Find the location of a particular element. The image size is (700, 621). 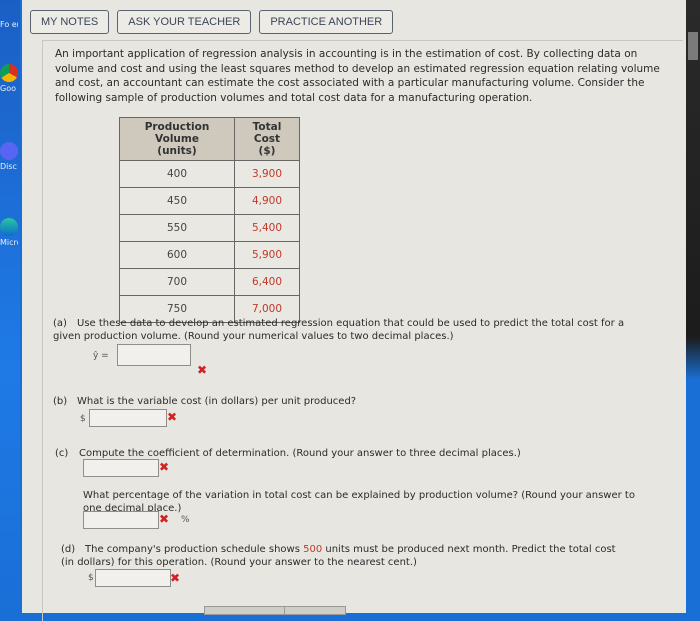

table-row: 700 6,400 is located at coordinates (209, 282).